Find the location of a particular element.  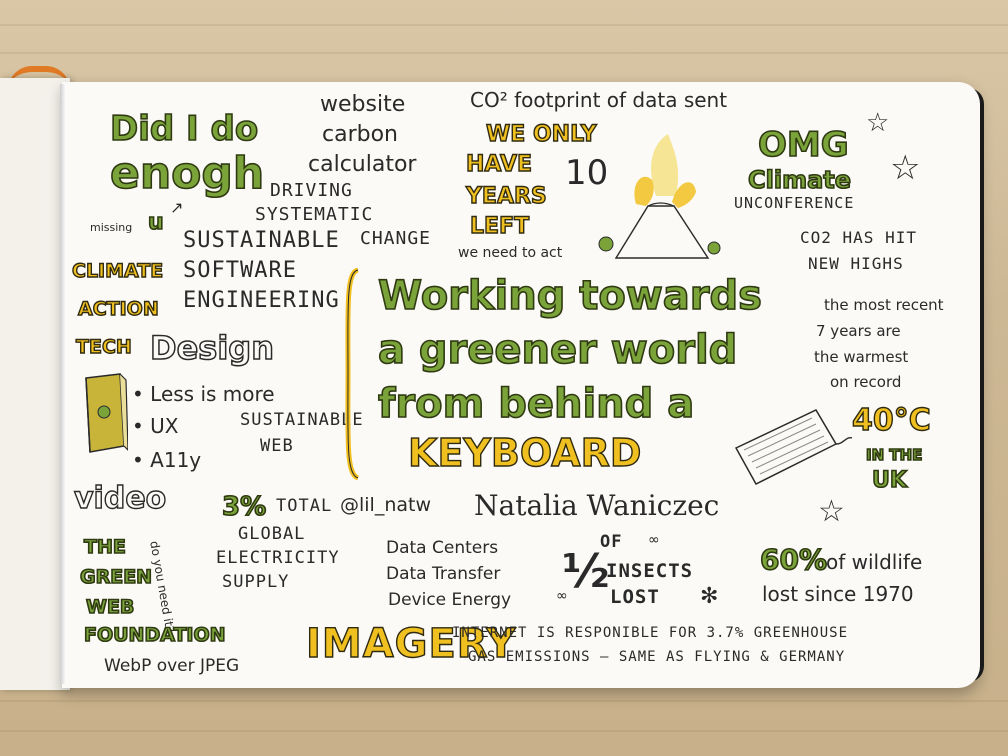

warmest-line-3: the warmest is located at coordinates (861, 357).